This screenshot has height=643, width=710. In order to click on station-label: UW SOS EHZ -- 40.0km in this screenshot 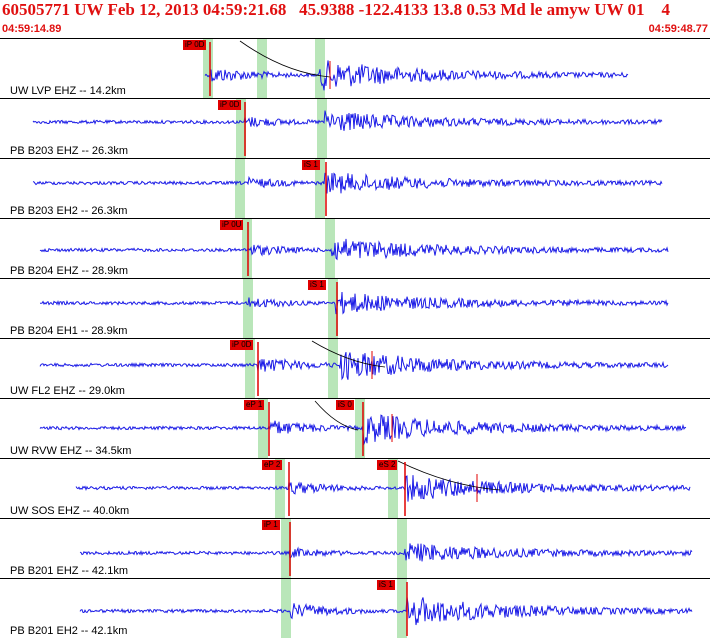, I will do `click(70, 511)`.